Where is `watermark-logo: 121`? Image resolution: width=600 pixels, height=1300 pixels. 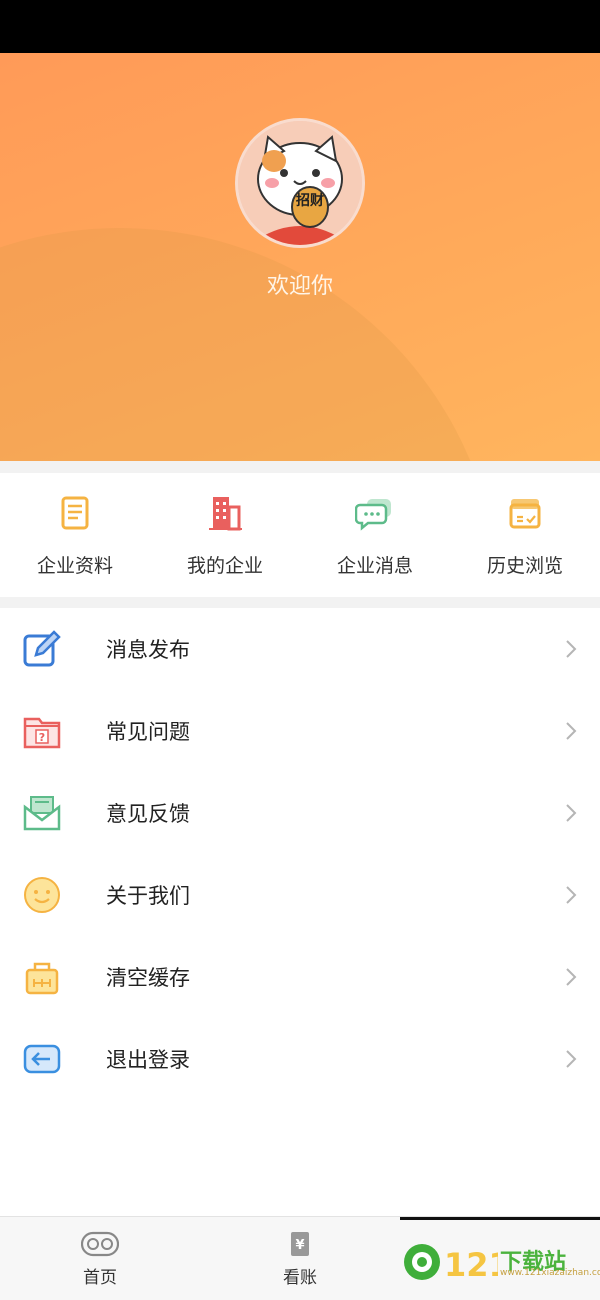 watermark-logo: 121 is located at coordinates (457, 1264).